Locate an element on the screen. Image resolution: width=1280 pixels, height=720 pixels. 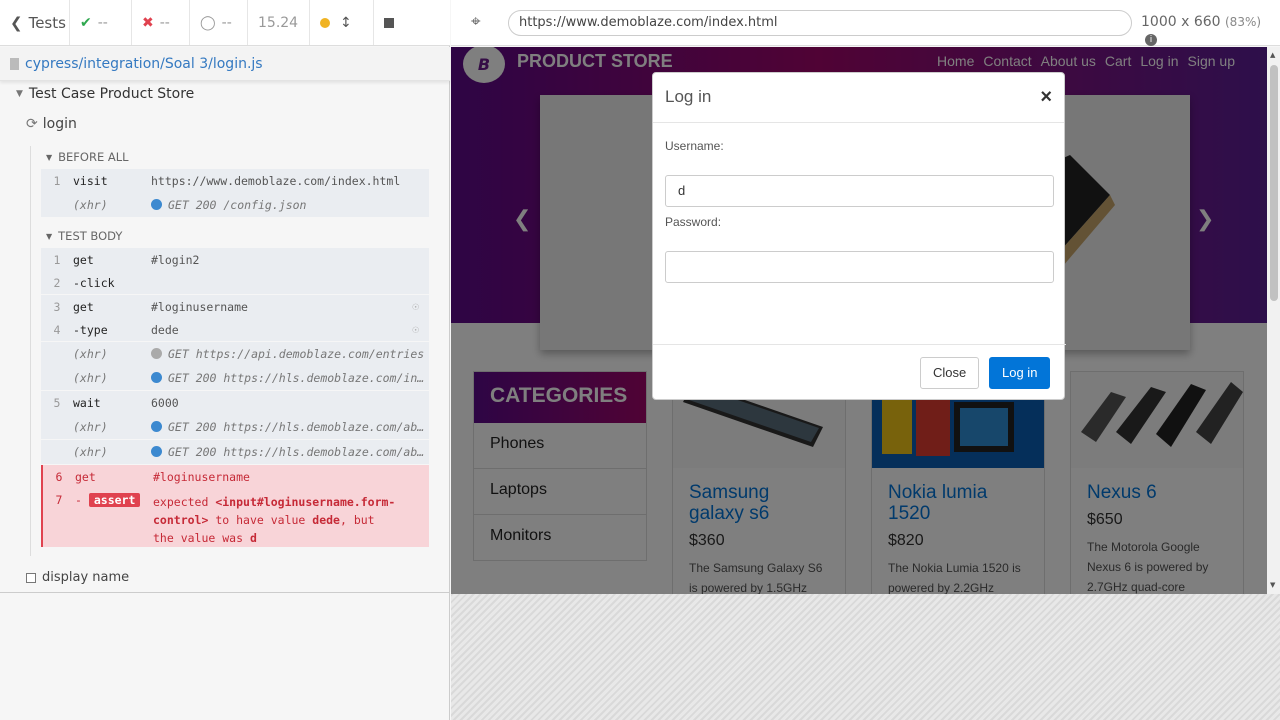
file-icon is located at coordinates (14, 63).